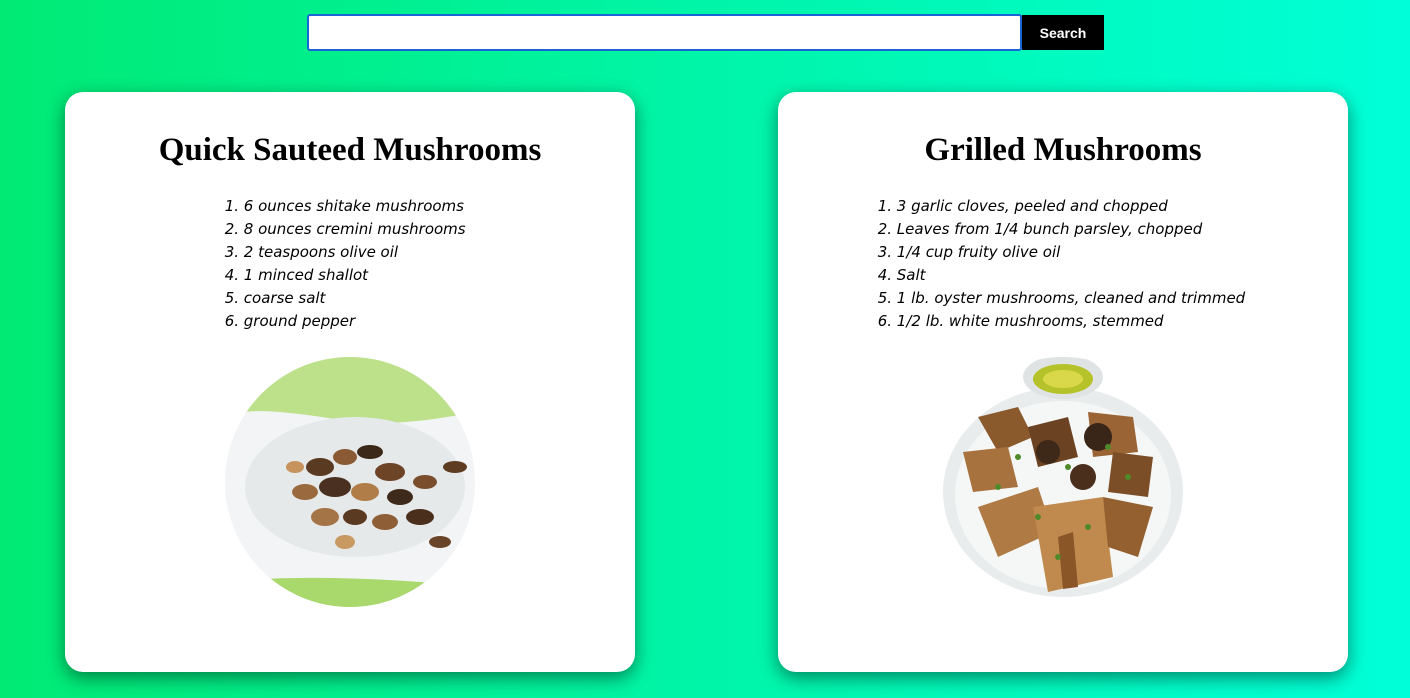 This screenshot has height=698, width=1410. I want to click on ingredient-text: coarse salt, so click(284, 298).